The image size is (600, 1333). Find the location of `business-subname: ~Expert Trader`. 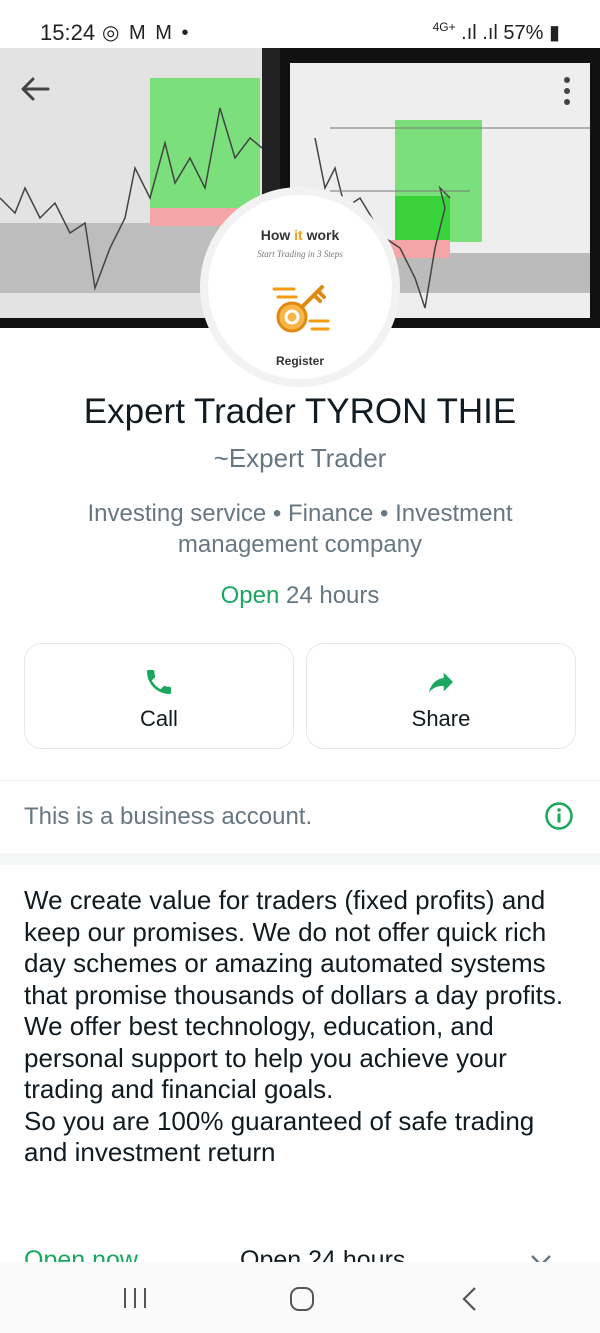

business-subname: ~Expert Trader is located at coordinates (300, 458).